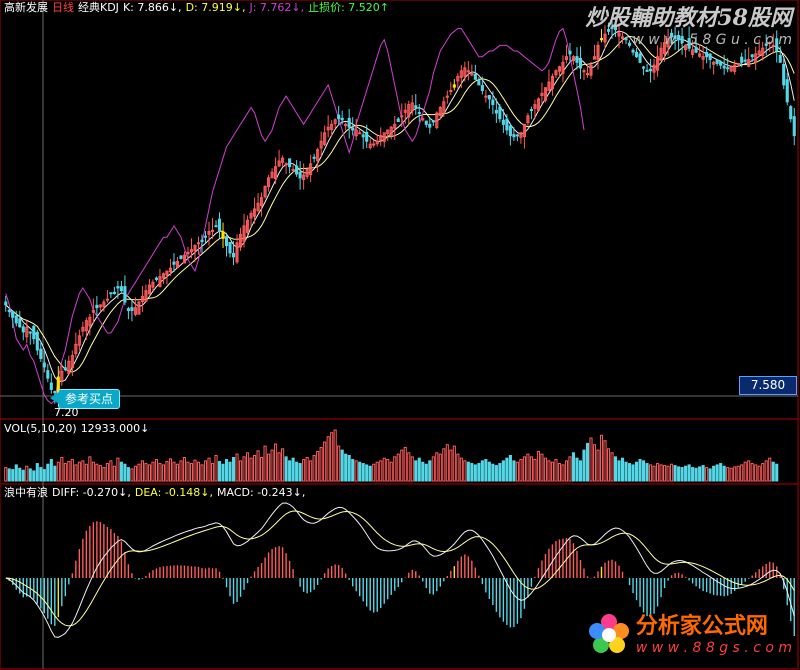  I want to click on low-price-label: 7.20, so click(66, 412).